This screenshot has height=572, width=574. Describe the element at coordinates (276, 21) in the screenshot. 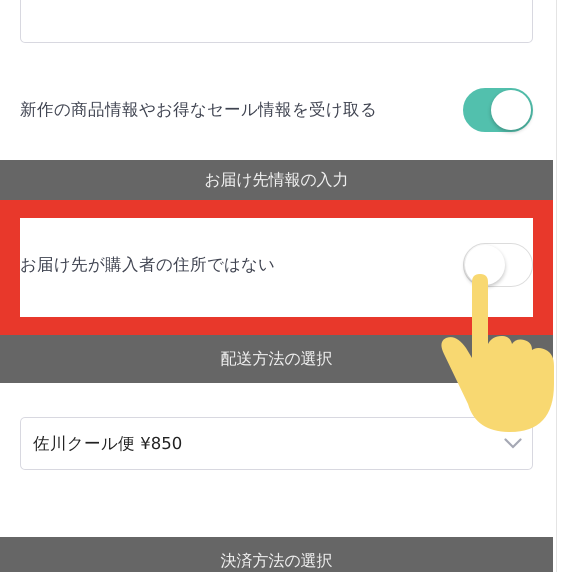

I see `text-area` at that location.